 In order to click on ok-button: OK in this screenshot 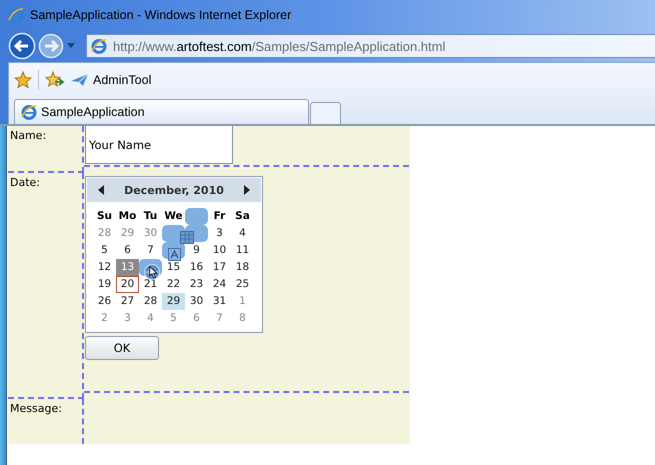, I will do `click(122, 348)`.